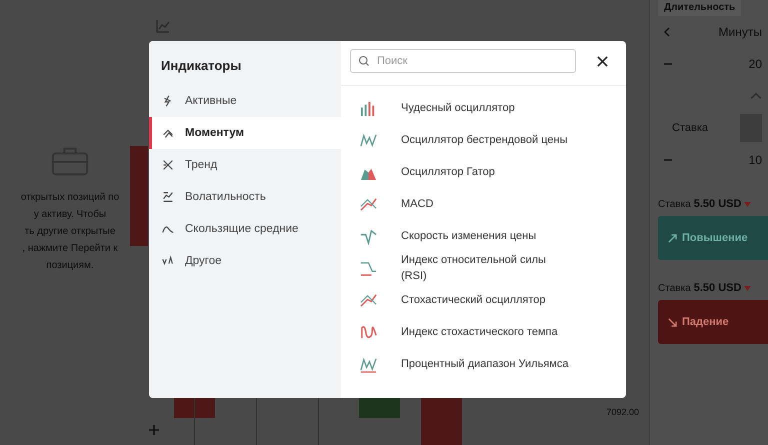 The height and width of the screenshot is (445, 768). I want to click on indicator-item: Осциллятор Гатор, so click(483, 172).